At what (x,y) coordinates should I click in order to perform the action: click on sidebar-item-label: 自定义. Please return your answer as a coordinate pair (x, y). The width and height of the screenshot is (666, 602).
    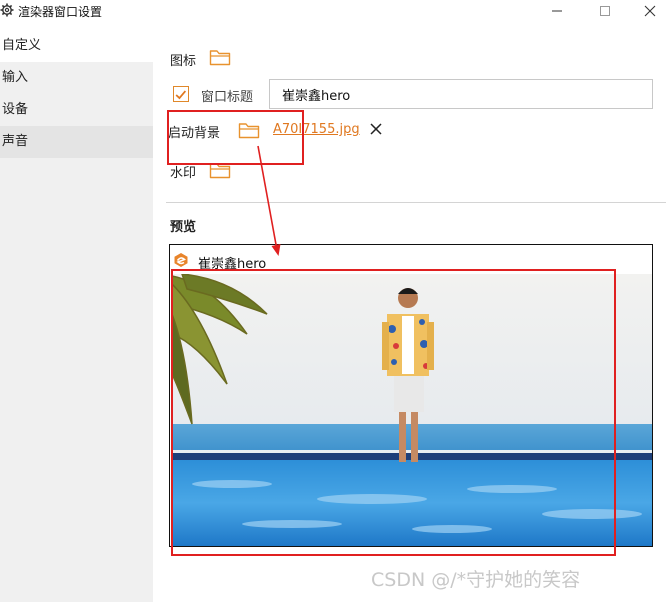
    Looking at the image, I should click on (22, 45).